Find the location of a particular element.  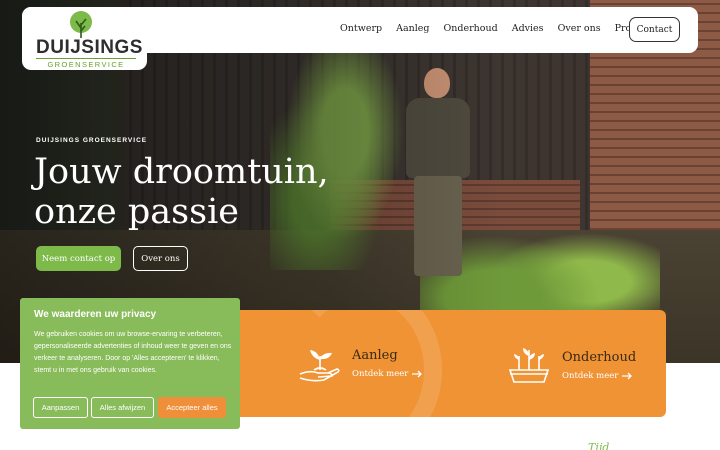

nav-item-over-ons: Over ons is located at coordinates (579, 29).